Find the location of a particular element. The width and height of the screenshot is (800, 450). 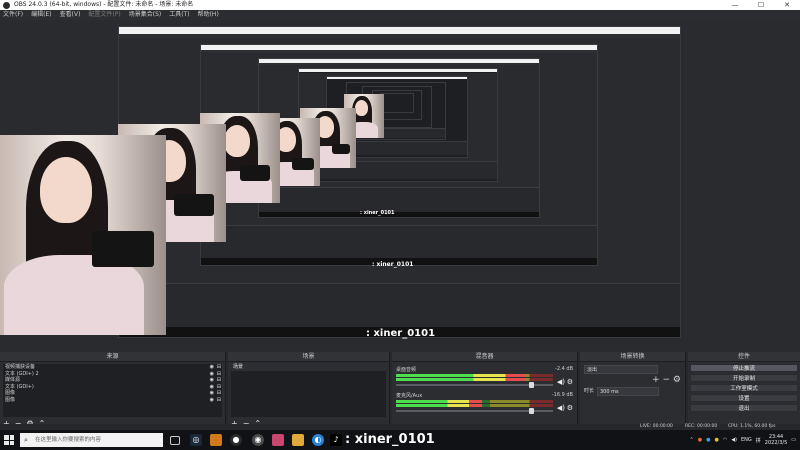

taskbar-handle-text: : xiner_0101 is located at coordinates (390, 439).